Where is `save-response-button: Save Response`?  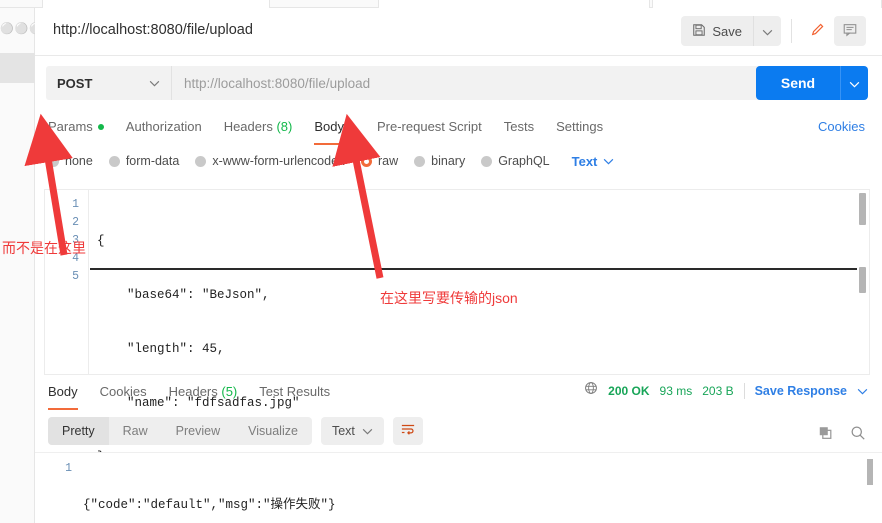
save-response-button: Save Response is located at coordinates (801, 391).